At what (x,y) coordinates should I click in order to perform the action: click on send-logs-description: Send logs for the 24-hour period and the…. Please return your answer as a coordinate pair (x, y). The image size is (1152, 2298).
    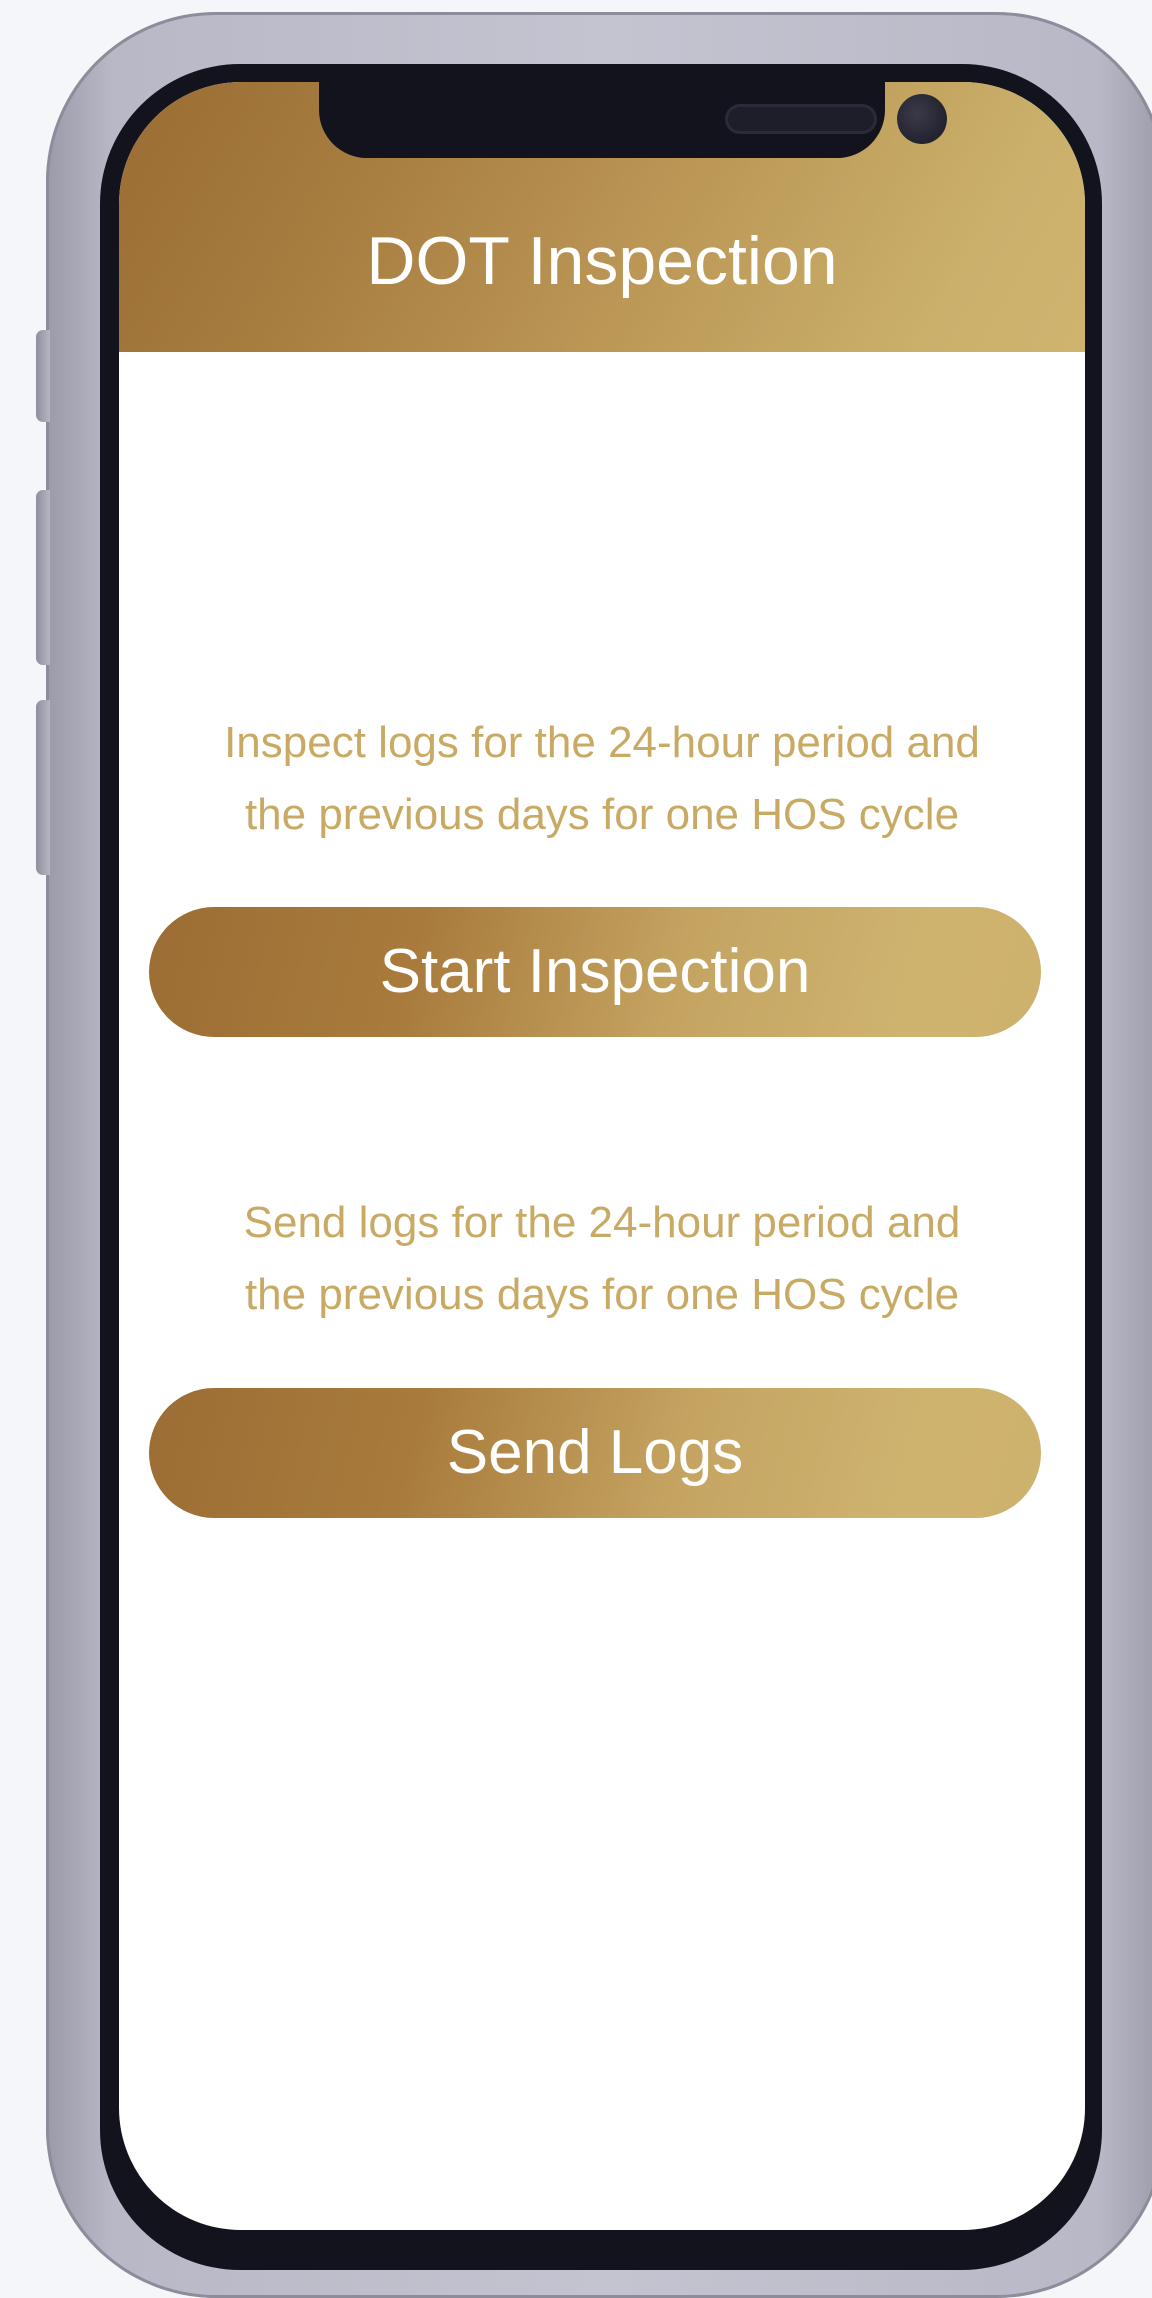
    Looking at the image, I should click on (602, 1259).